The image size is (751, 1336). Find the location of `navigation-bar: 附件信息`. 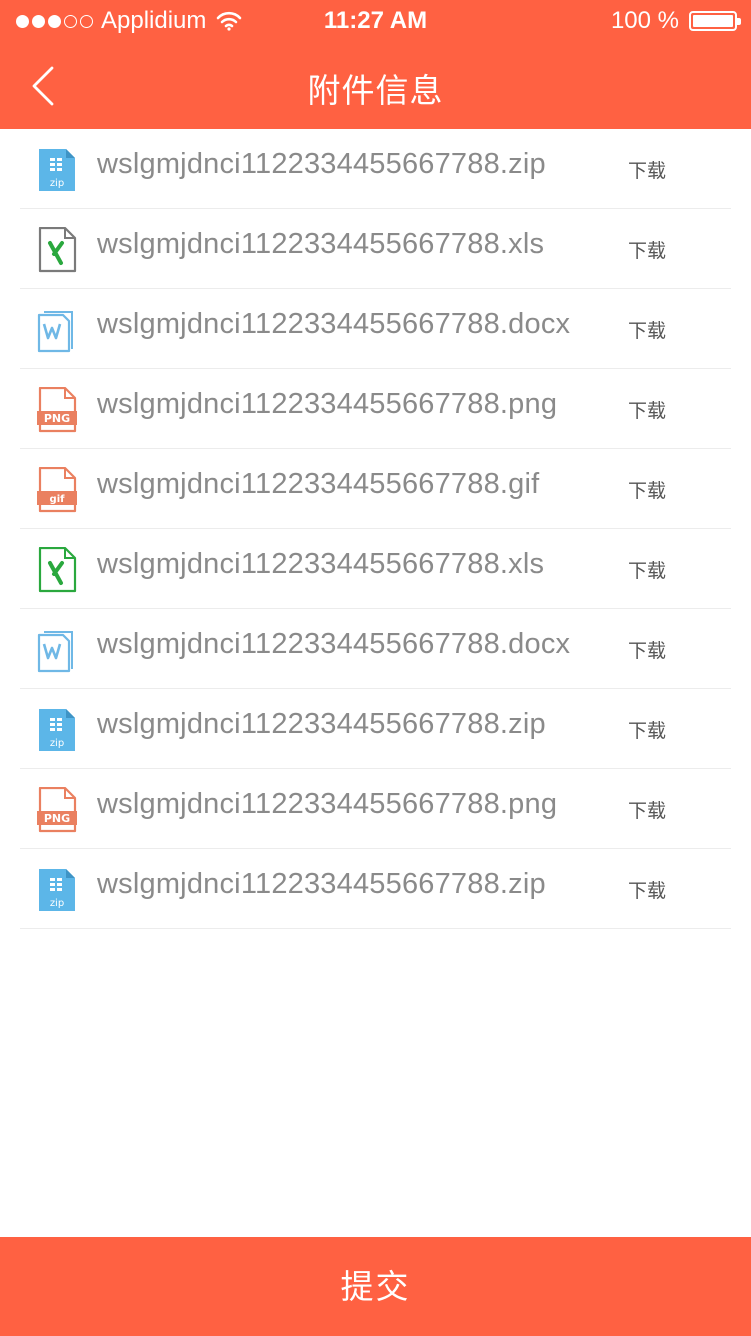

navigation-bar: 附件信息 is located at coordinates (375, 84).